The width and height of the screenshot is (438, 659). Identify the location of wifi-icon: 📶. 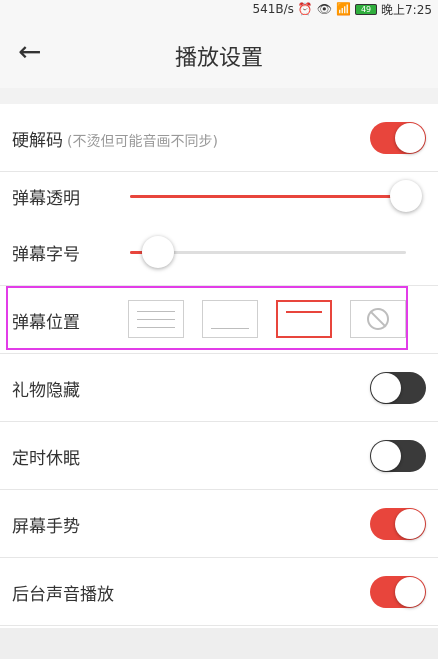
(344, 9).